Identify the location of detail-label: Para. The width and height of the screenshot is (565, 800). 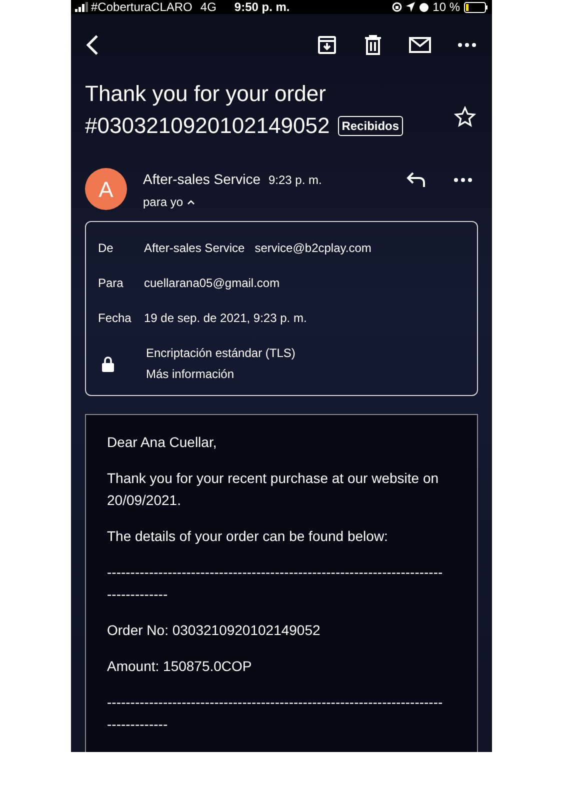
(111, 283).